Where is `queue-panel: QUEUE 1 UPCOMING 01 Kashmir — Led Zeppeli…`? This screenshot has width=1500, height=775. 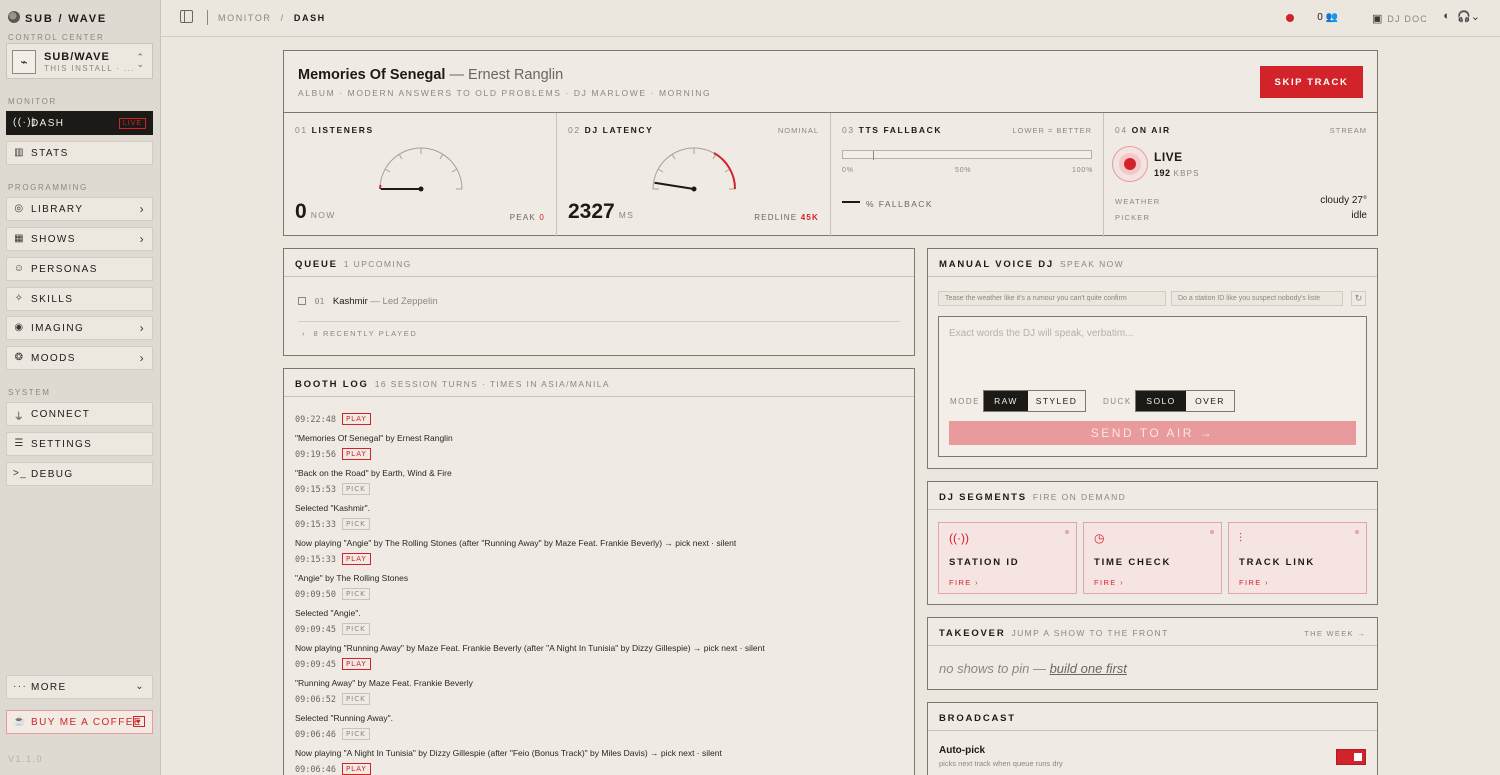
queue-panel: QUEUE 1 UPCOMING 01 Kashmir — Led Zeppeli… is located at coordinates (599, 302).